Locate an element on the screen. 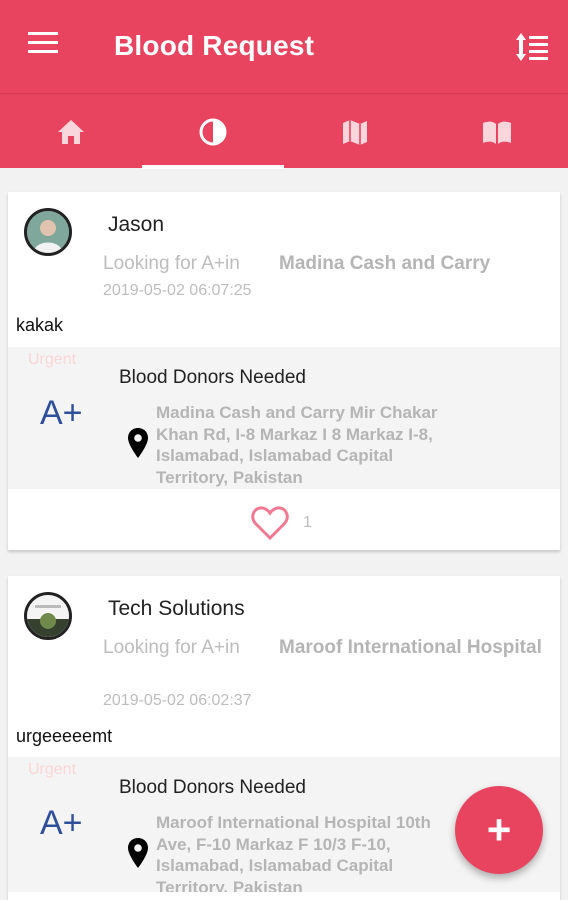 This screenshot has width=568, height=900. blood-drop-icon is located at coordinates (213, 131).